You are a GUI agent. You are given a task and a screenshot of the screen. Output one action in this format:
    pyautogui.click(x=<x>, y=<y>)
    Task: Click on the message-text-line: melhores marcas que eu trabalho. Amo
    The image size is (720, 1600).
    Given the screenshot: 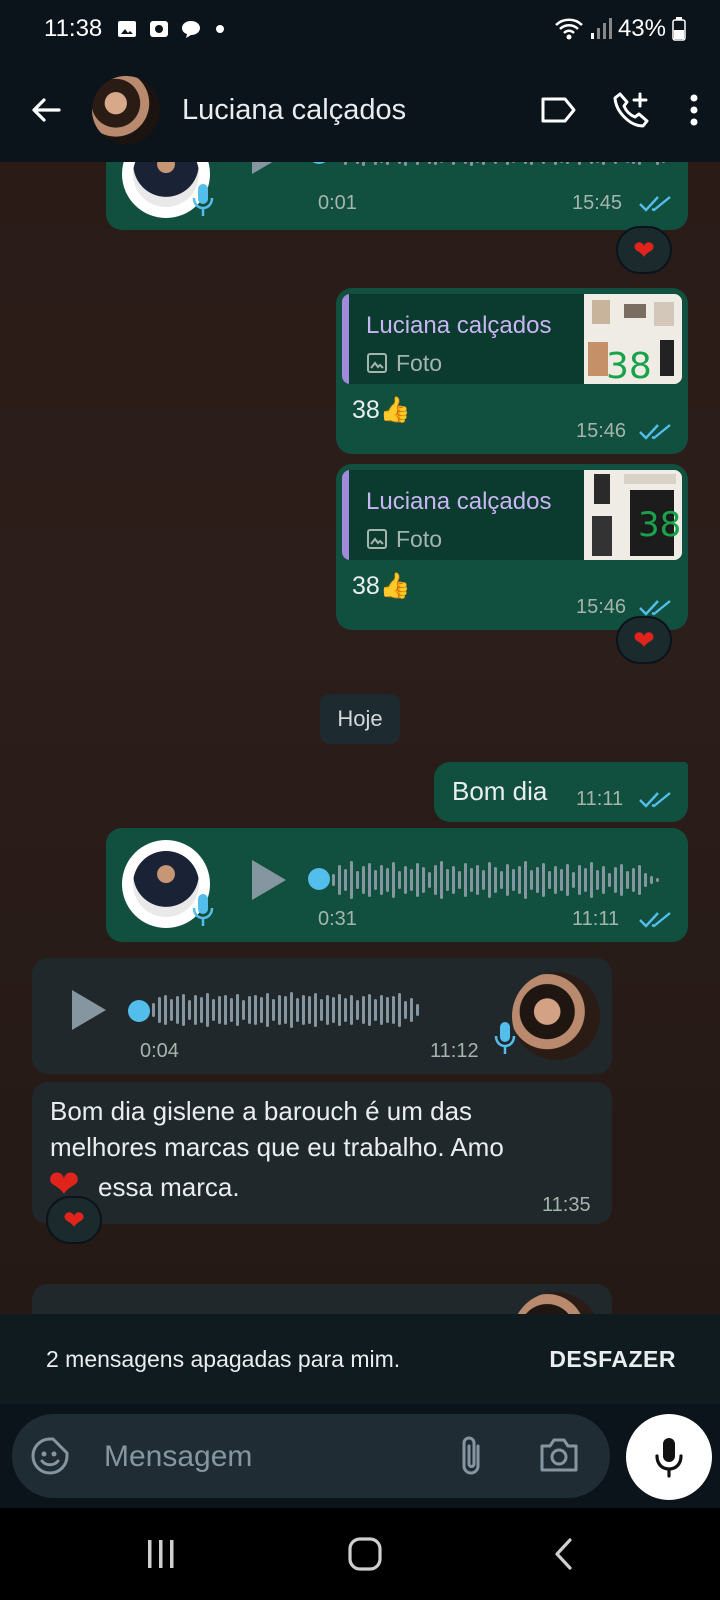 What is the action you would take?
    pyautogui.click(x=277, y=1147)
    